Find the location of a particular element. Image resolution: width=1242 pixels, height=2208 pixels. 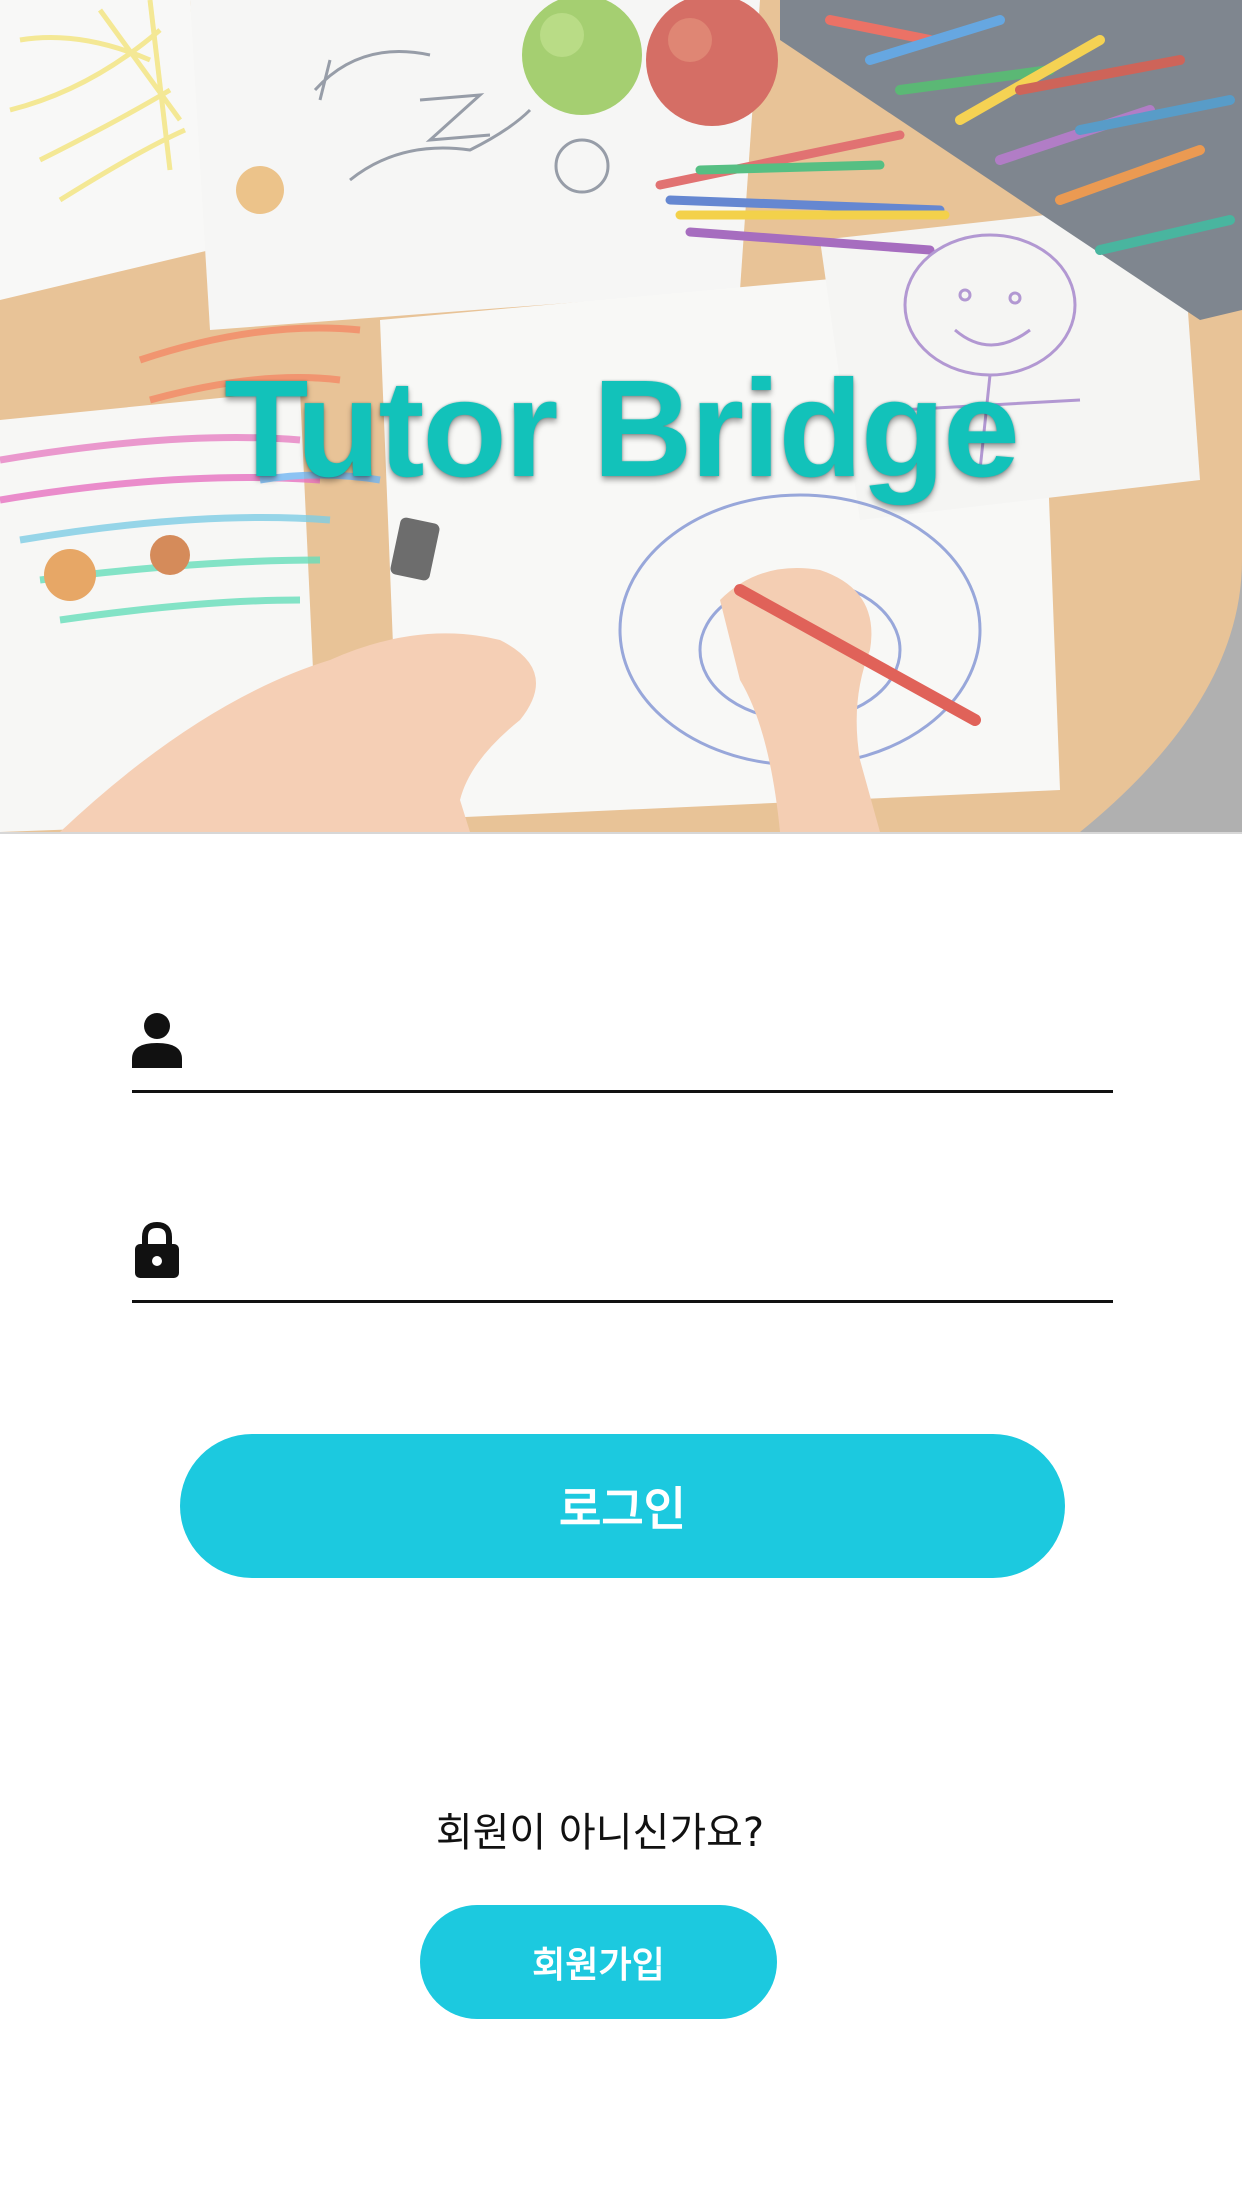

signup-prompt: 회원이 아니신가요? is located at coordinates (600, 1833).